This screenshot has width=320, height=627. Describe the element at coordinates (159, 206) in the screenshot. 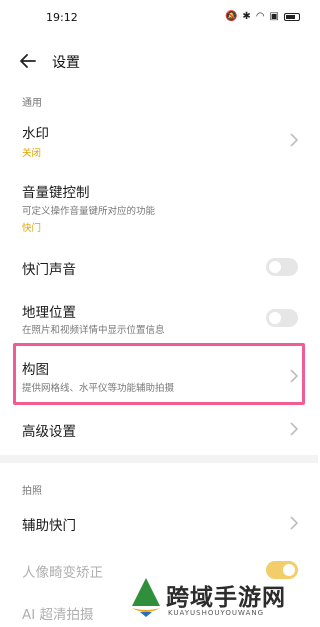

I see `setting-volume-key: 音量键控制 可定义操作音量键所对应的功能 快门` at that location.